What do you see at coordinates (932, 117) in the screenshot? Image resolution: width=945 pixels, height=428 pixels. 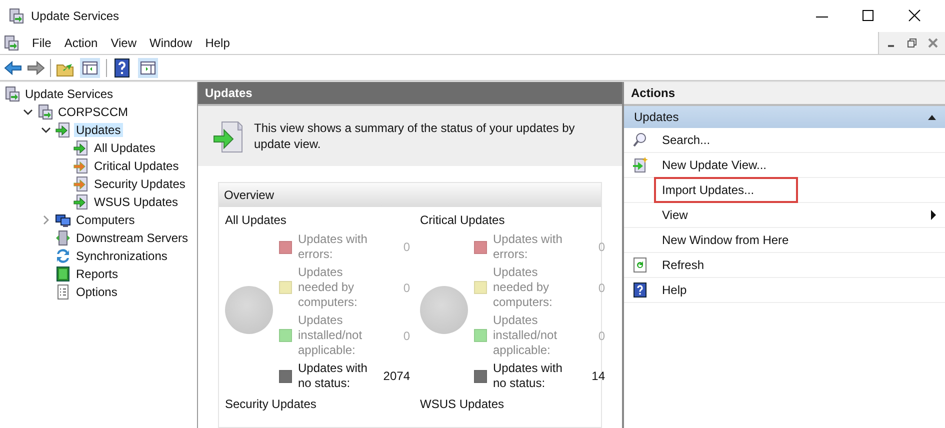 I see `collapse-triangle-icon` at bounding box center [932, 117].